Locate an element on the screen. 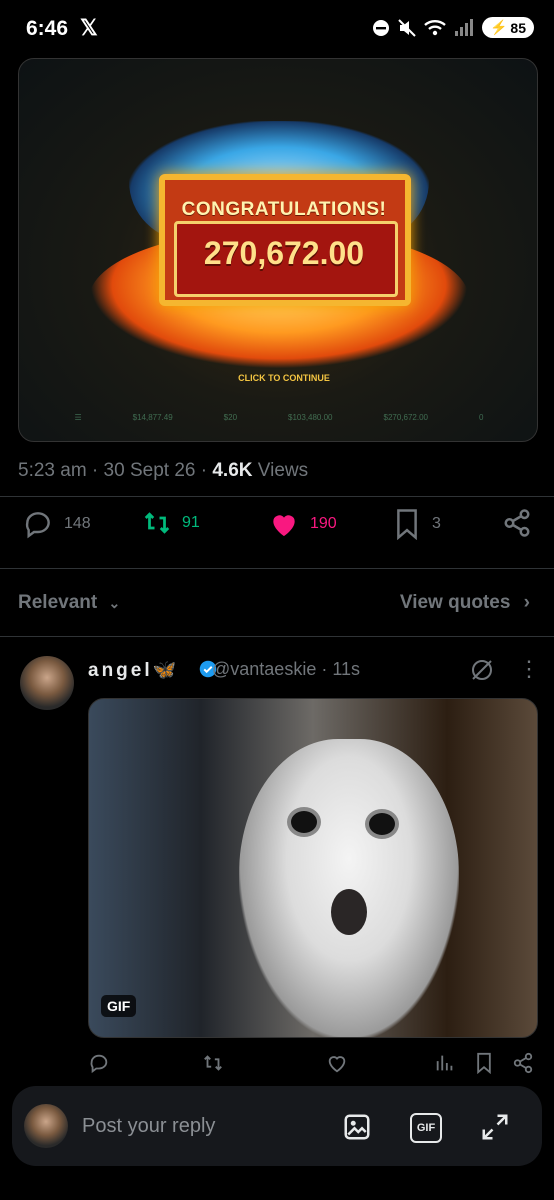 This screenshot has width=554, height=1200. analytics-icon is located at coordinates (444, 1063).